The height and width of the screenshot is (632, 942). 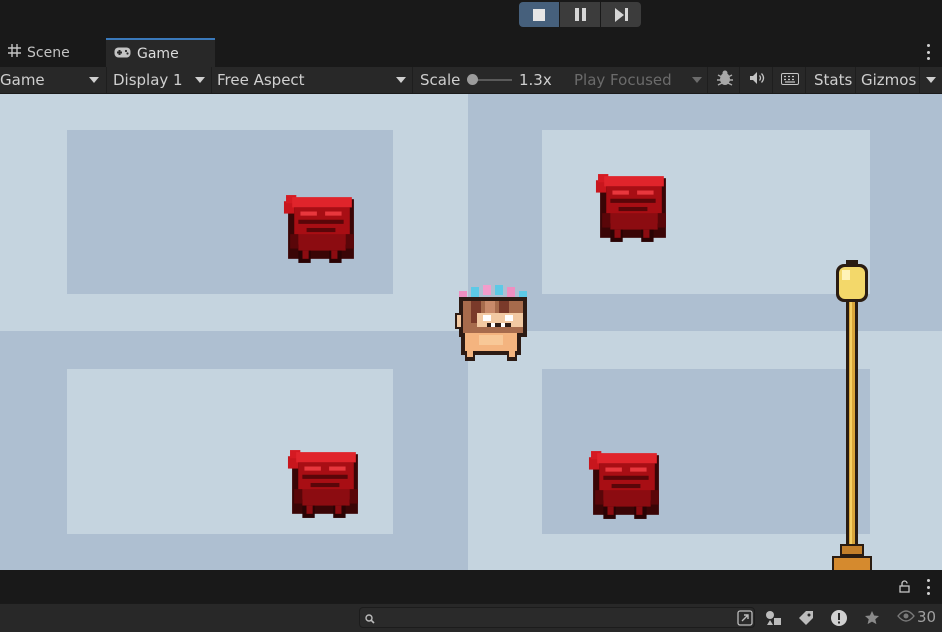 I want to click on tab-menu-icon, so click(x=928, y=52).